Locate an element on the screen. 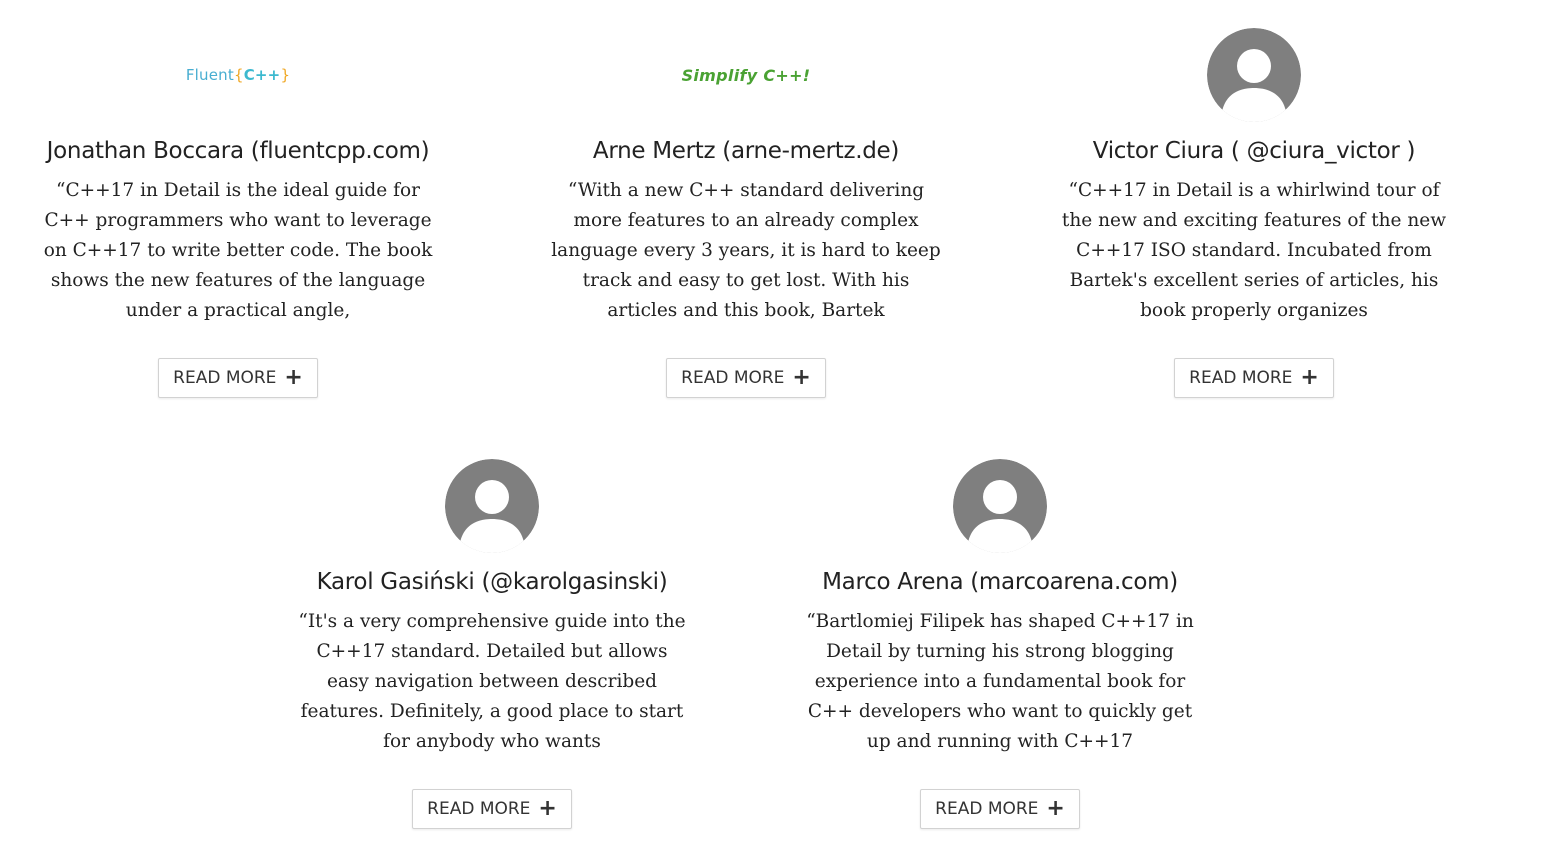 This screenshot has width=1548, height=850. simplifycpp-logo: Simplify C++! is located at coordinates (746, 75).